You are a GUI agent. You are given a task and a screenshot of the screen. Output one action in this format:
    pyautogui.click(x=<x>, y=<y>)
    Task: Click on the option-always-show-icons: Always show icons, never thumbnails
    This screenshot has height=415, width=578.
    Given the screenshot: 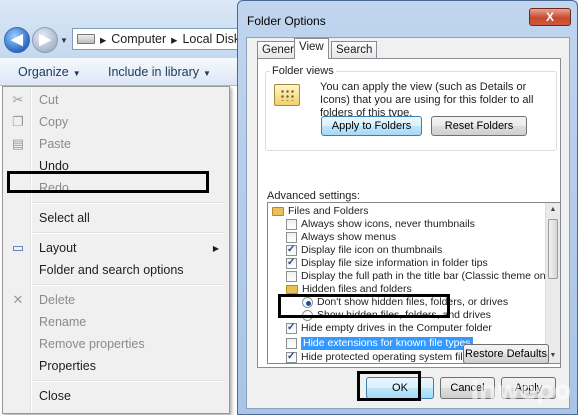 What is the action you would take?
    pyautogui.click(x=380, y=224)
    